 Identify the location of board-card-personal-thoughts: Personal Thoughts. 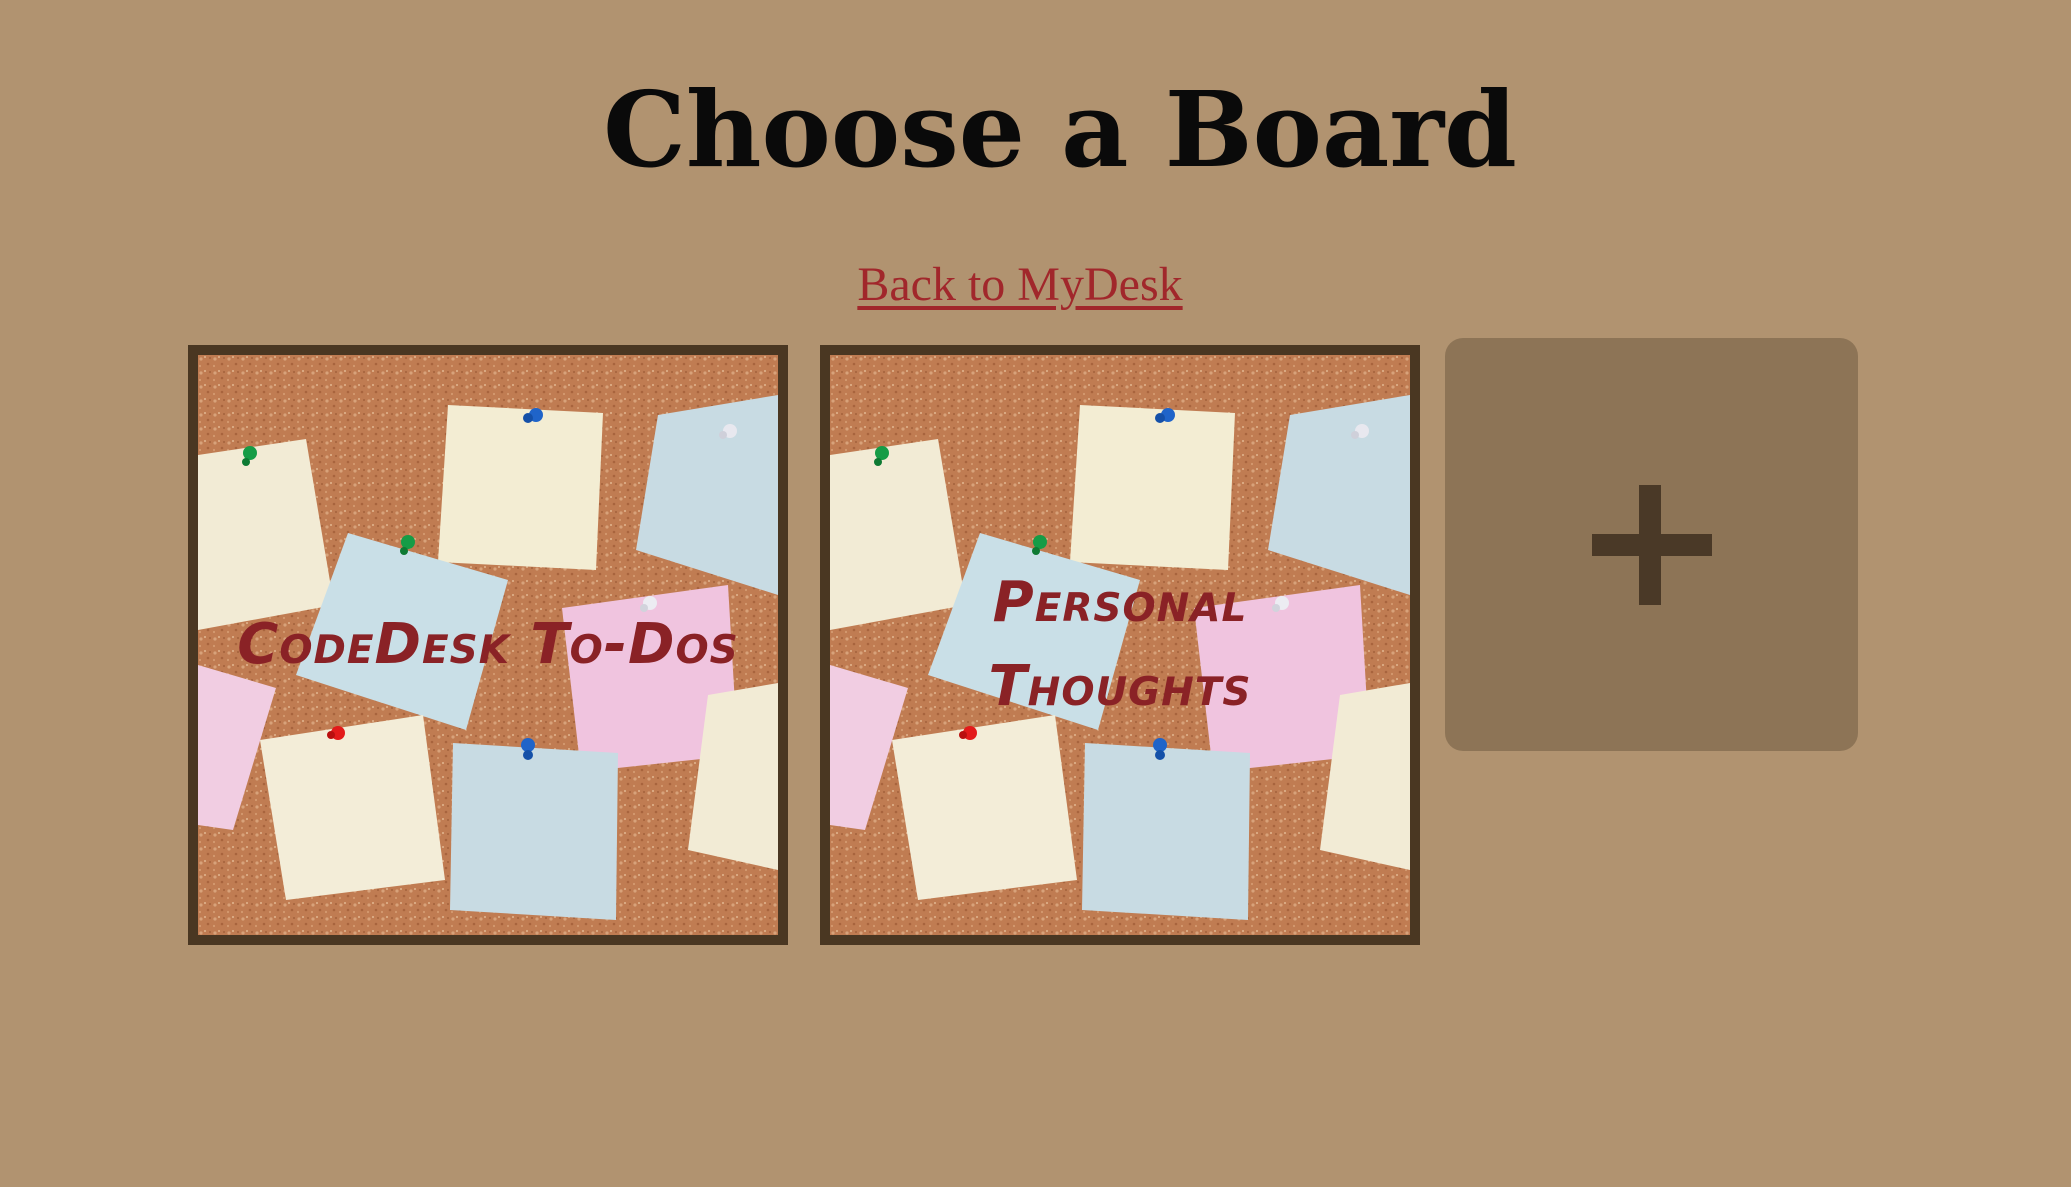
(1120, 645).